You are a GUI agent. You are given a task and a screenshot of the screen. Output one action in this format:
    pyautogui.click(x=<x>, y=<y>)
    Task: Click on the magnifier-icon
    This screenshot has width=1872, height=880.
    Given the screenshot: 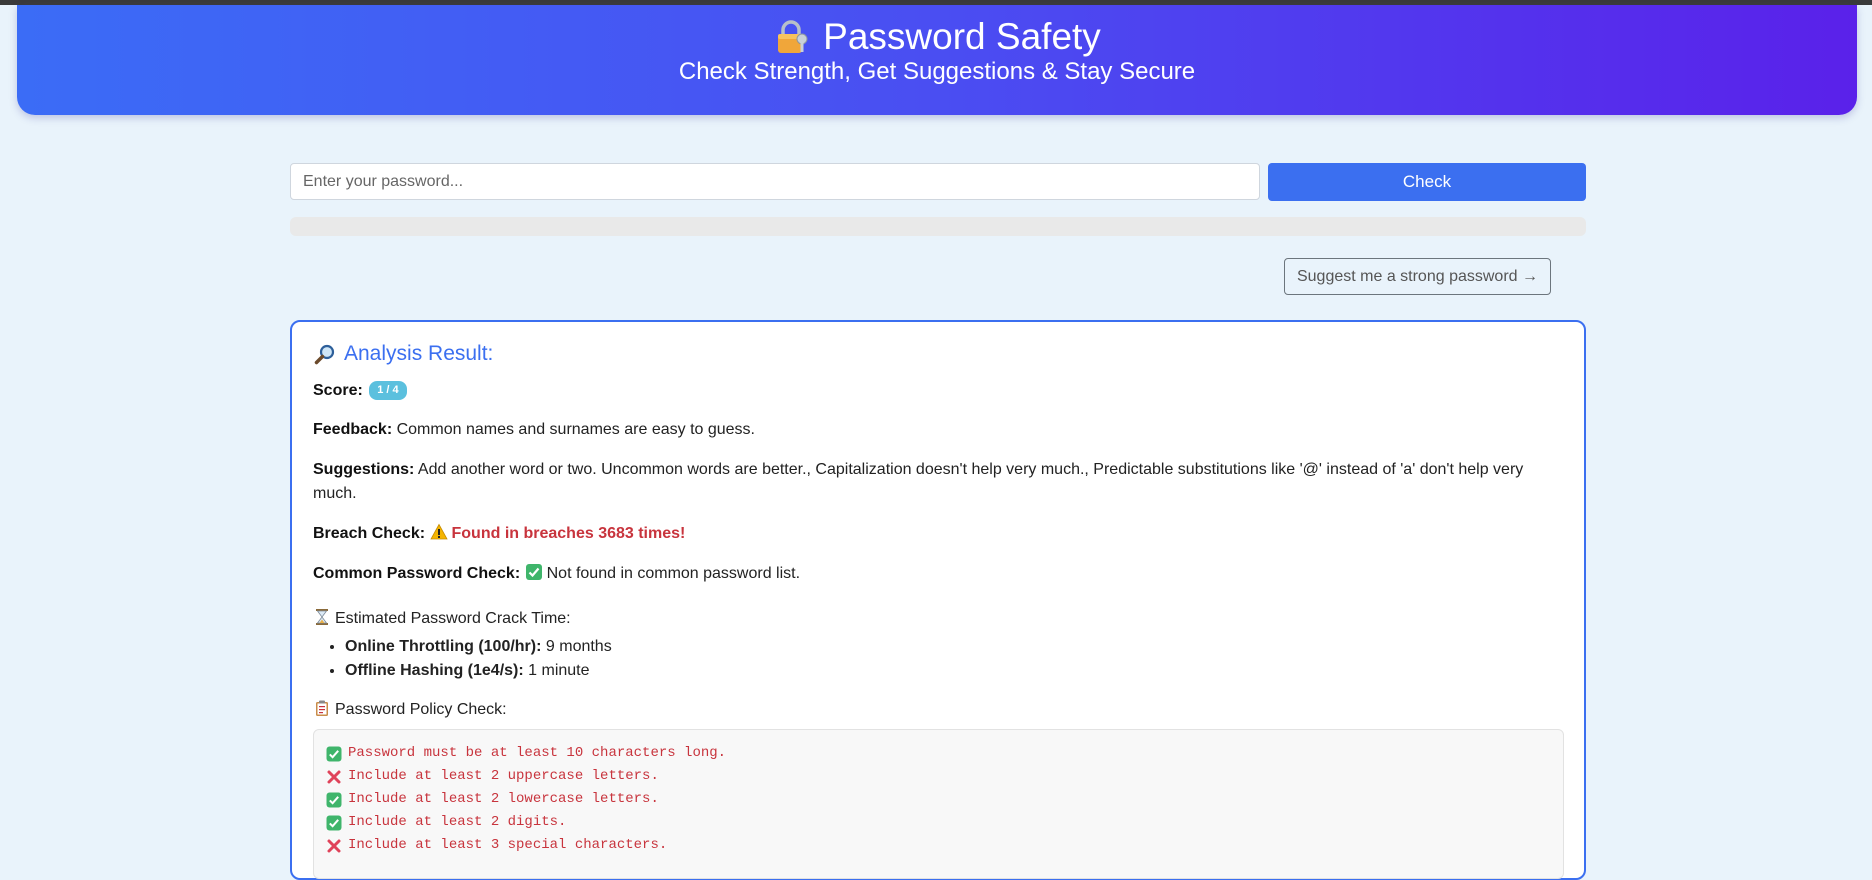 What is the action you would take?
    pyautogui.click(x=324, y=354)
    